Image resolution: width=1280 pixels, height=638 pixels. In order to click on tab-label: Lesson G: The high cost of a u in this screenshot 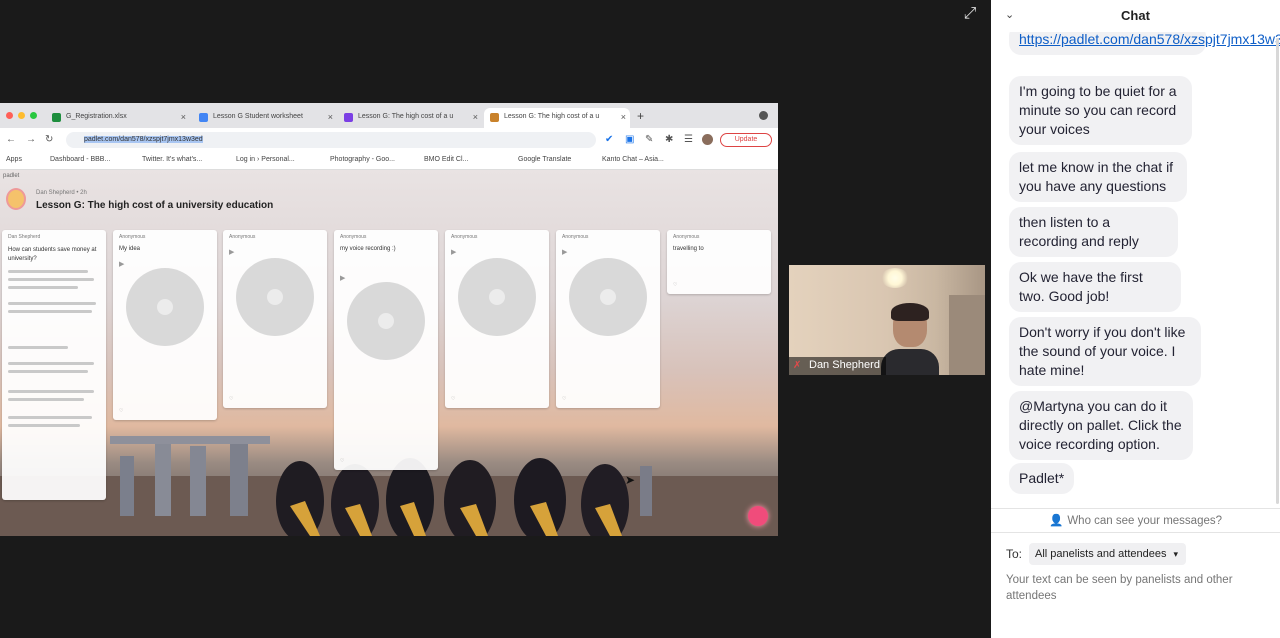, I will do `click(406, 116)`.